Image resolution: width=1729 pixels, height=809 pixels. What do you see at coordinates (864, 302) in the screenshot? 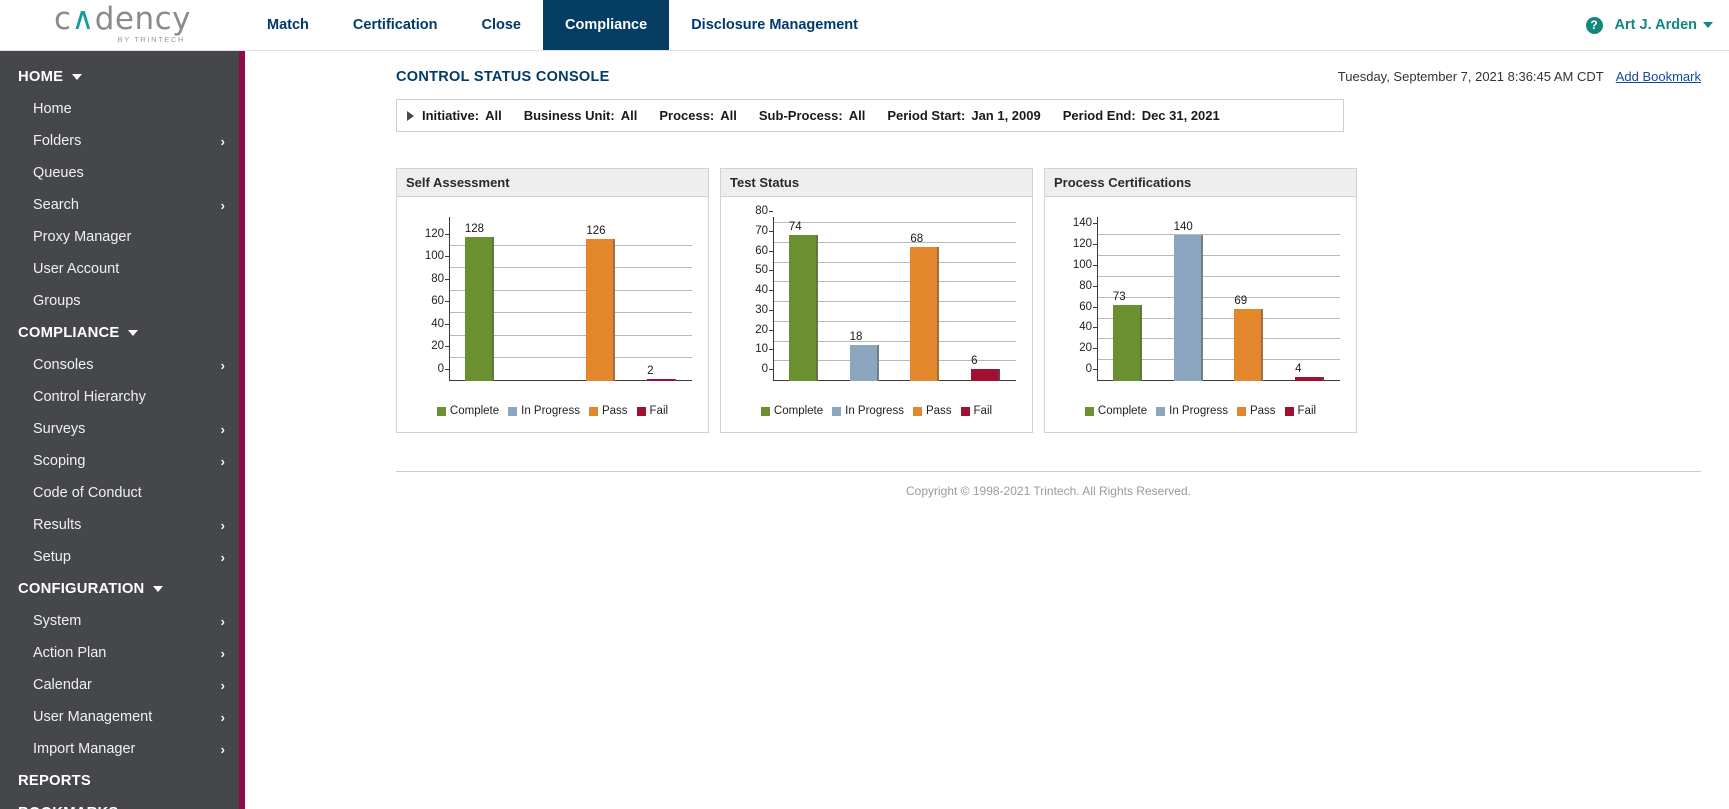
I see `chart-bar-group: 18` at bounding box center [864, 302].